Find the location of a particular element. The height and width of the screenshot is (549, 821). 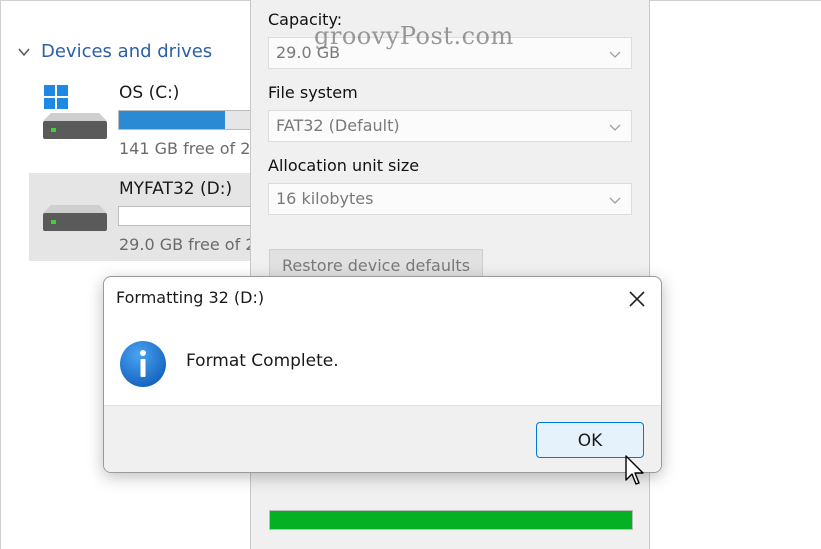

drive-name: MYFAT32 (D:) is located at coordinates (176, 189).